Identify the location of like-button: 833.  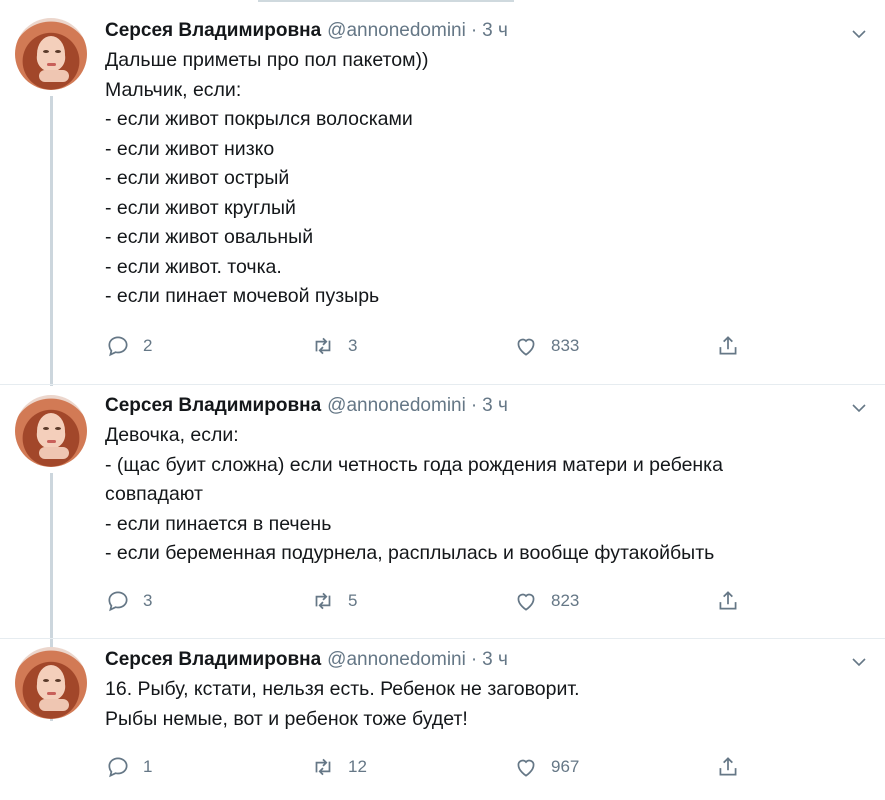
(546, 346).